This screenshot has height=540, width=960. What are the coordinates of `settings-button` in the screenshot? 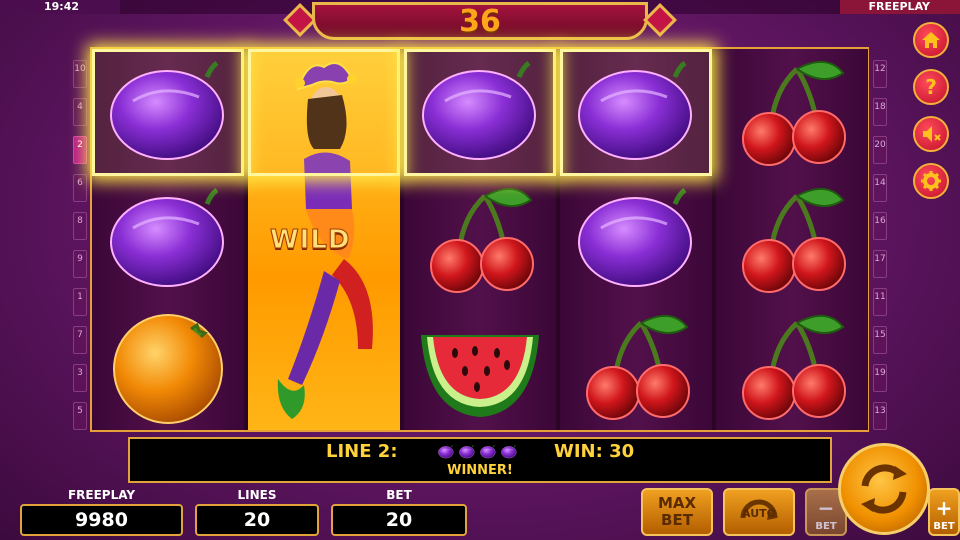 It's located at (931, 181).